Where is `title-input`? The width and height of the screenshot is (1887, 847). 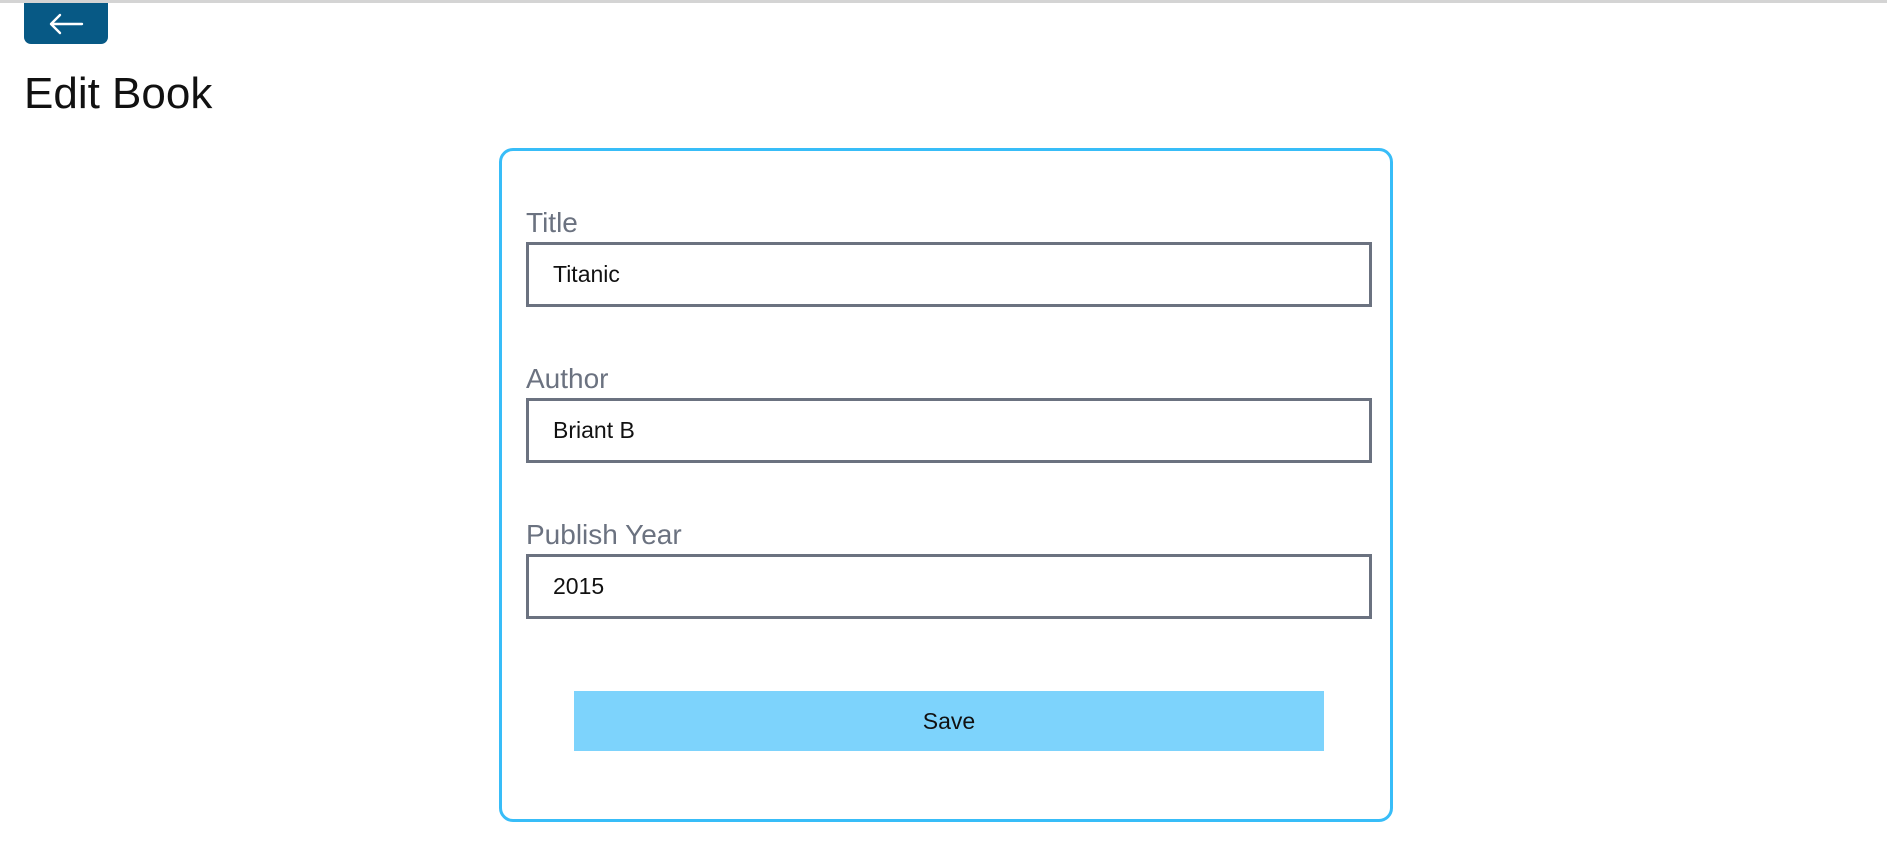
title-input is located at coordinates (949, 274).